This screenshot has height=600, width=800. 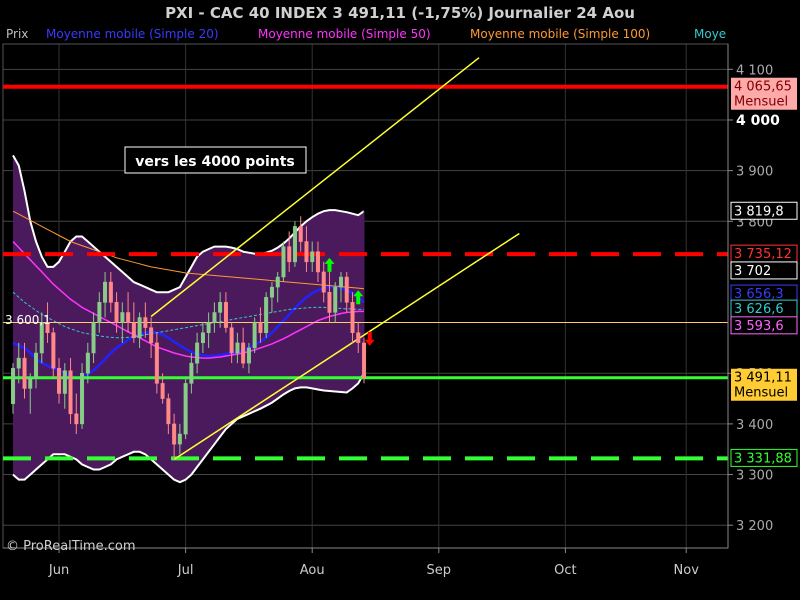 What do you see at coordinates (761, 393) in the screenshot?
I see `price-tag-sublabel-7: Mensuel` at bounding box center [761, 393].